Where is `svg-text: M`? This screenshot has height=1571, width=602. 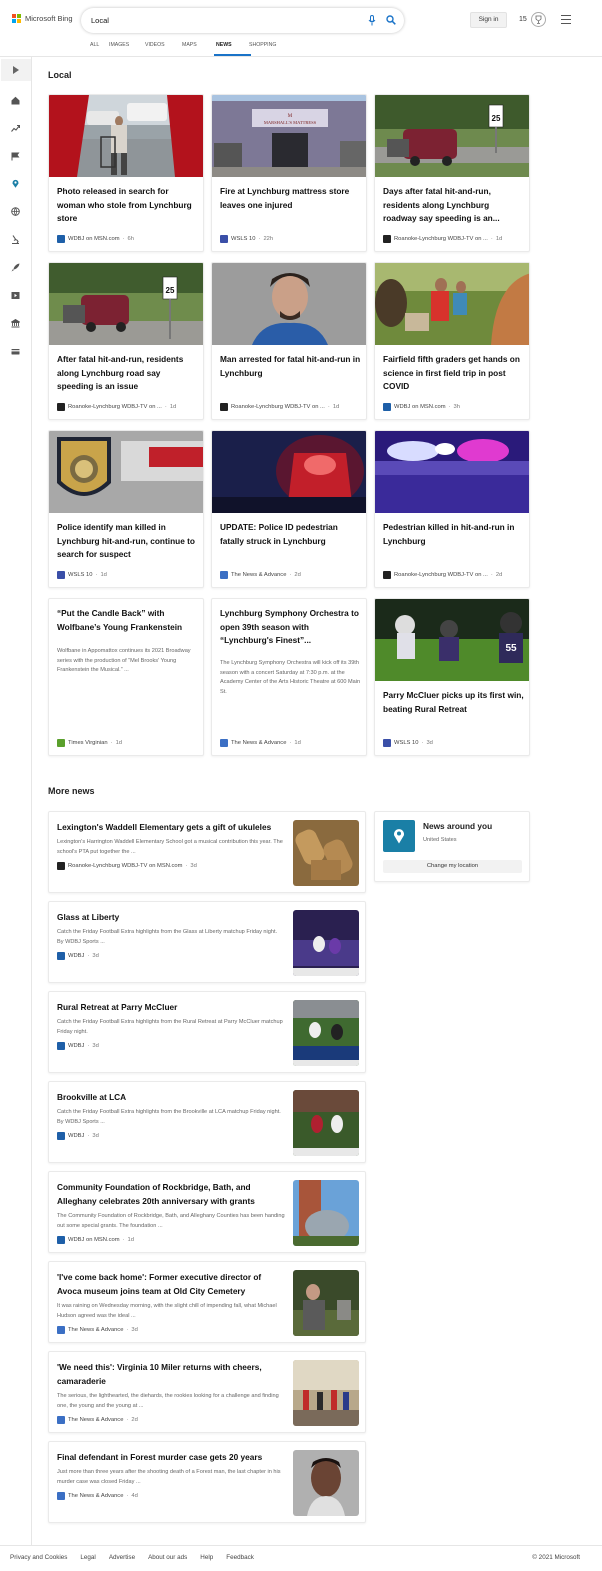 svg-text: M is located at coordinates (290, 116).